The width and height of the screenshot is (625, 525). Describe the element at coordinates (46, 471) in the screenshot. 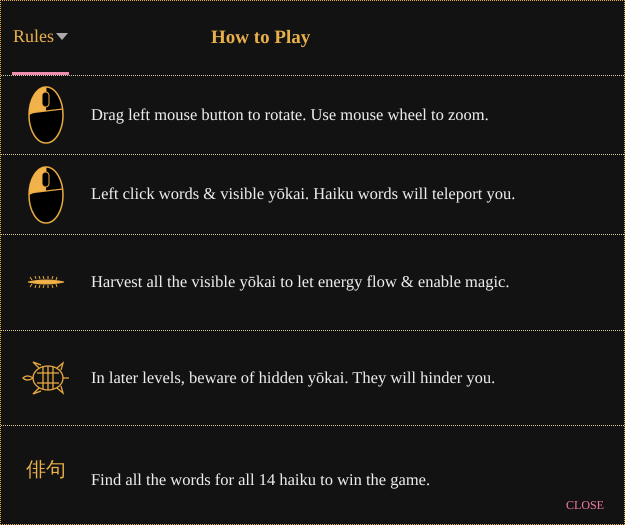

I see `haiku-glyph: 俳句` at that location.